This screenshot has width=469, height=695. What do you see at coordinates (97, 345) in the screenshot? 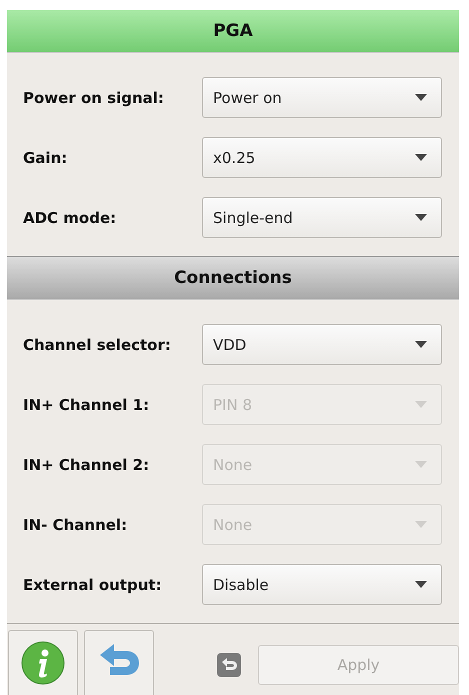
I see `field-label: Channel selector:` at bounding box center [97, 345].